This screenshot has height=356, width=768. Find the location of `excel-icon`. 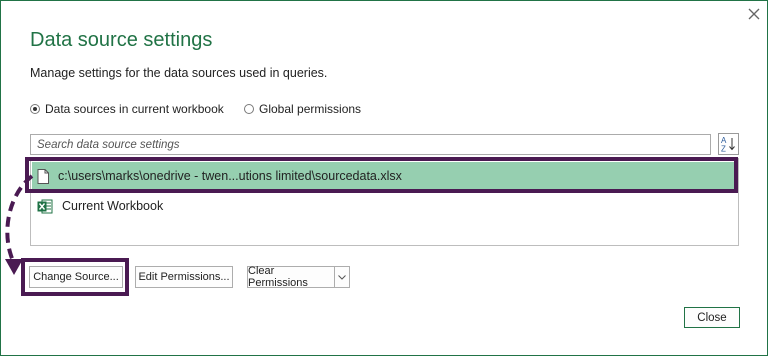

excel-icon is located at coordinates (45, 206).